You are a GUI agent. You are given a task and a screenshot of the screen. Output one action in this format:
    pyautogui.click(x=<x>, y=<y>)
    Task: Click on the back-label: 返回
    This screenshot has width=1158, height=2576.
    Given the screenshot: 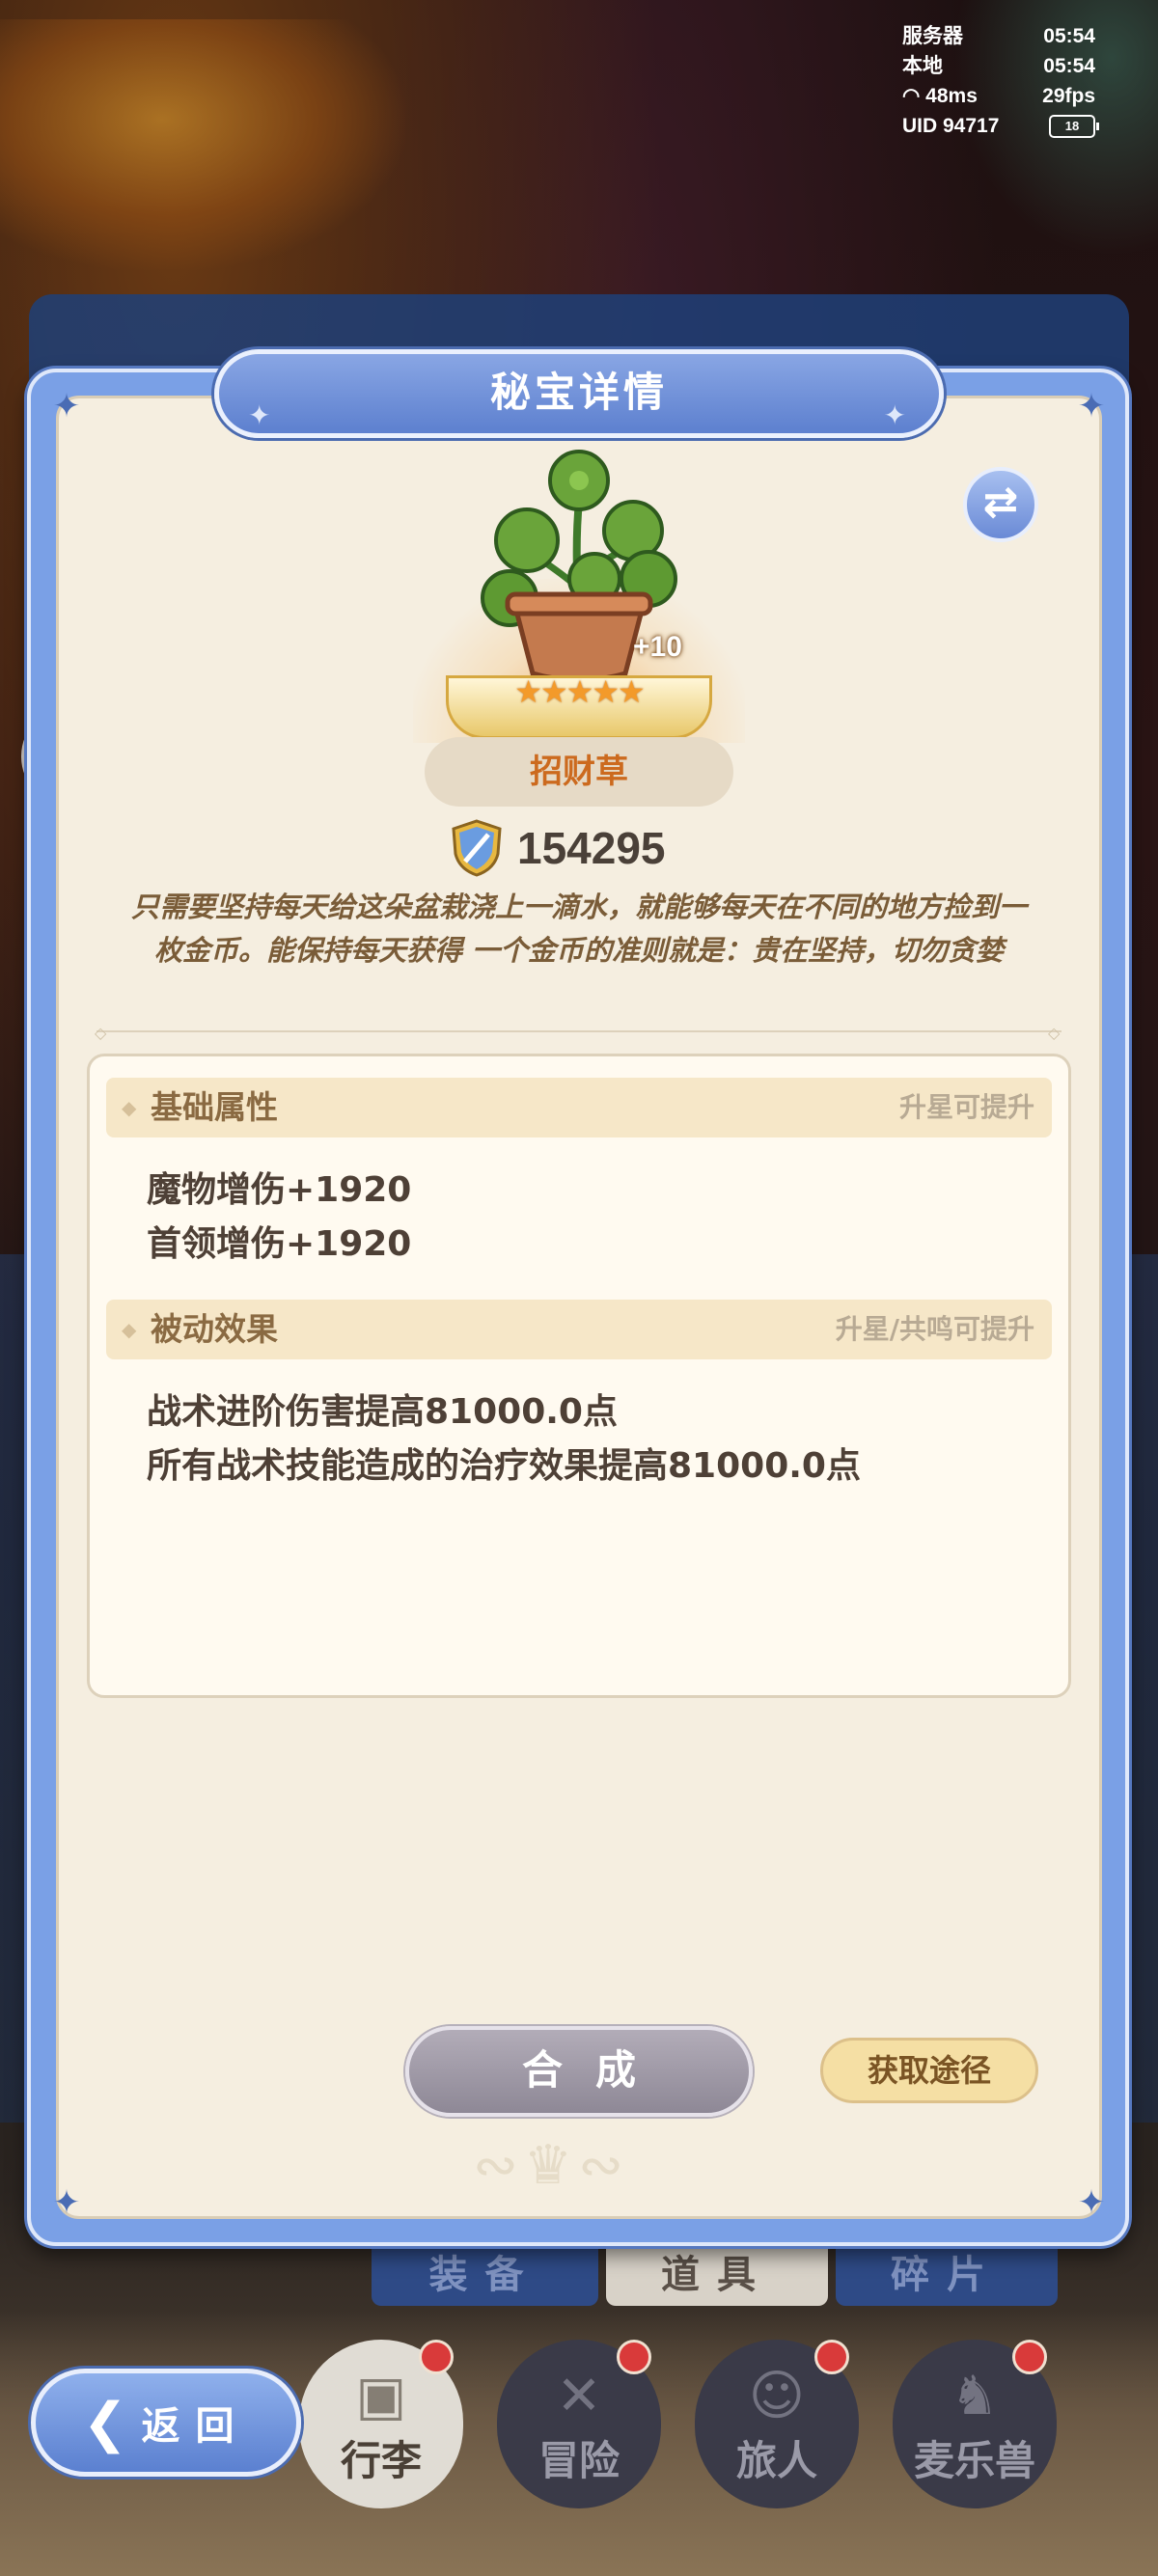 What is the action you would take?
    pyautogui.click(x=195, y=2427)
    